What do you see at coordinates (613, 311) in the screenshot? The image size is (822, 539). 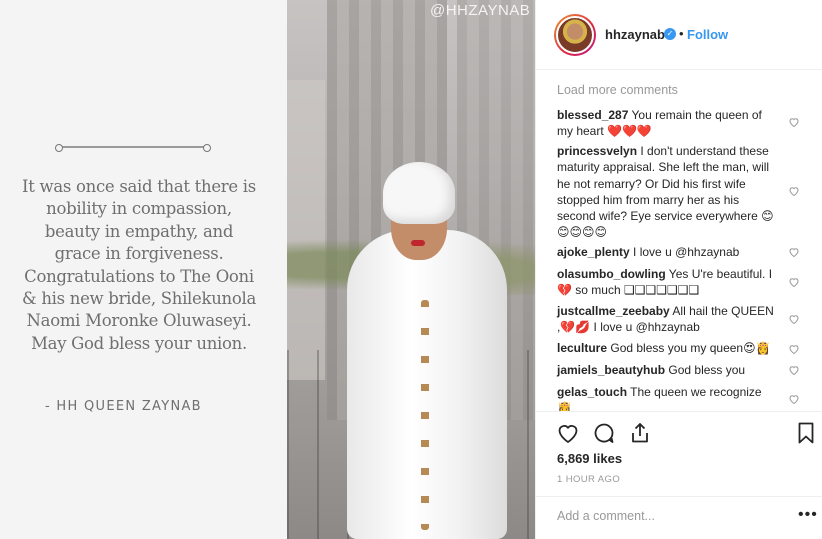 I see `comment-username: justcallme_zeebaby` at bounding box center [613, 311].